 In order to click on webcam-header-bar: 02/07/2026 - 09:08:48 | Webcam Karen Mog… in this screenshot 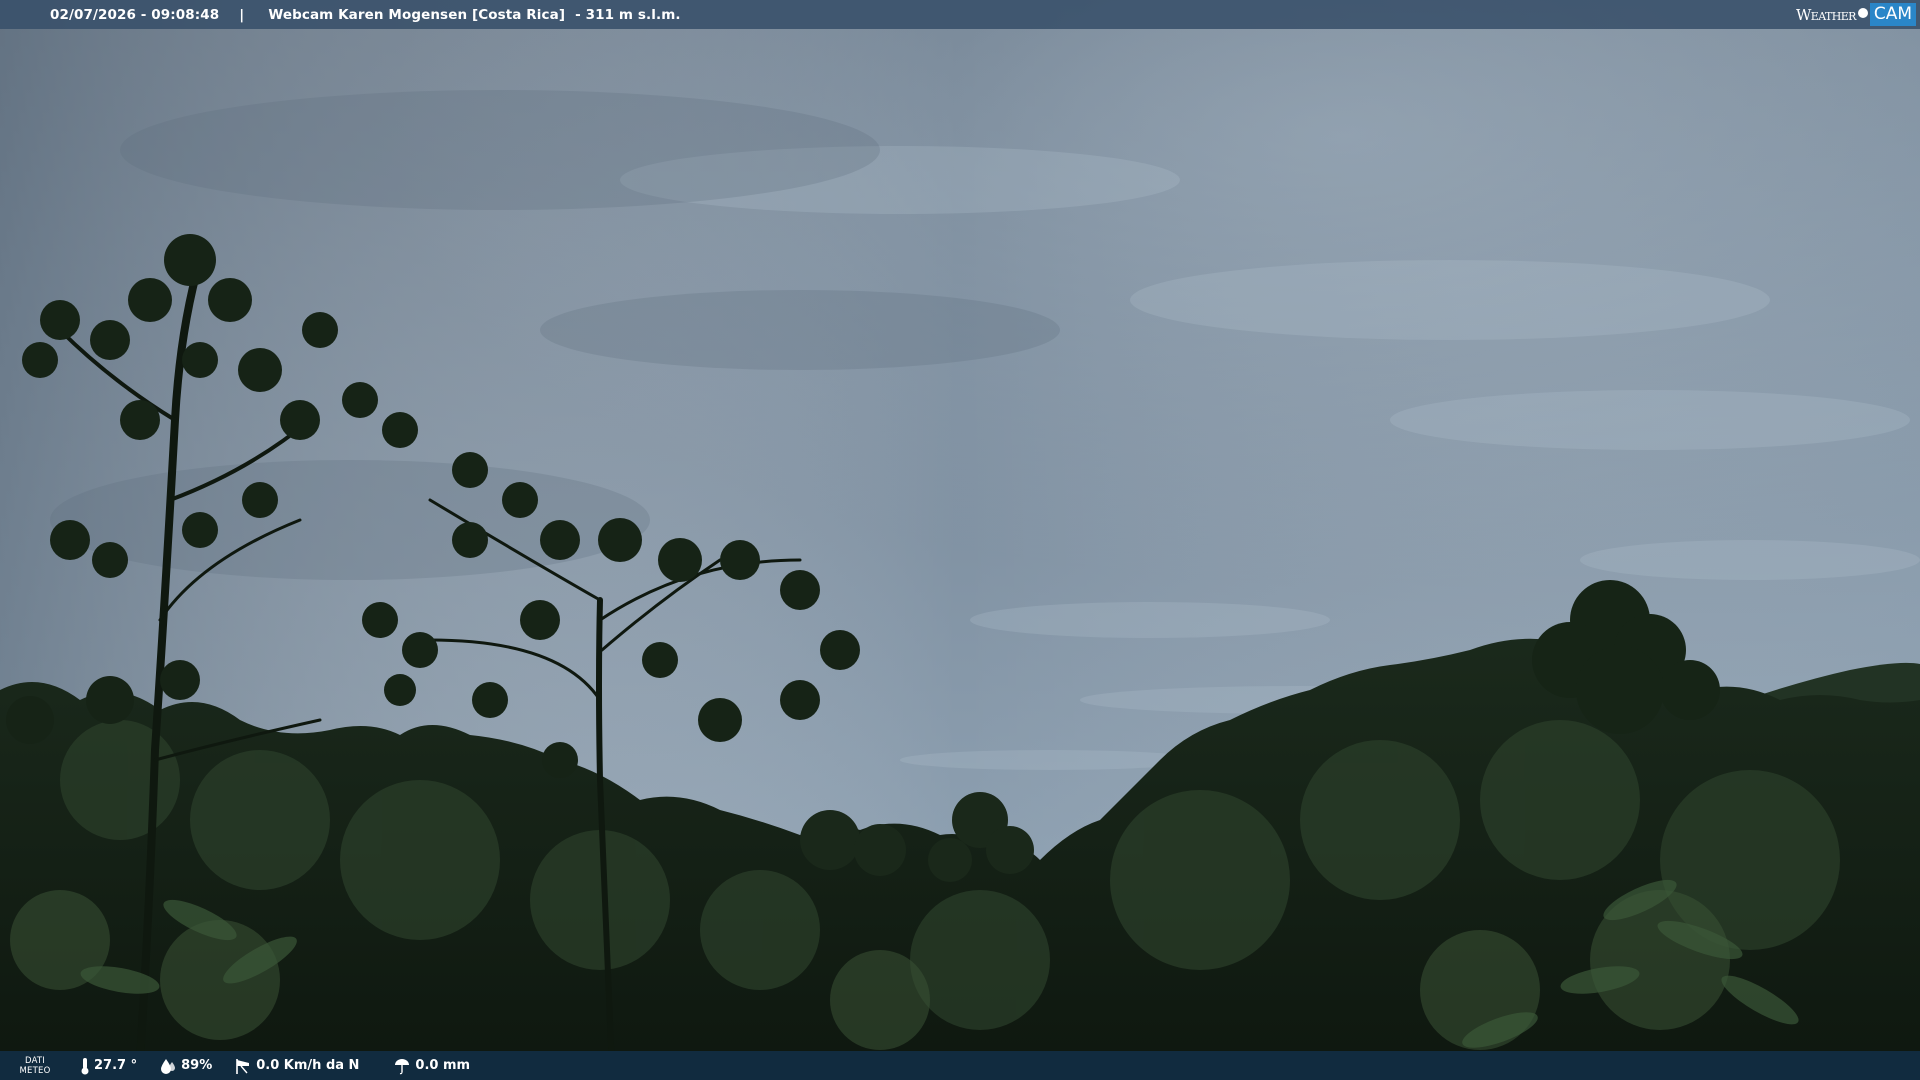, I will do `click(960, 14)`.